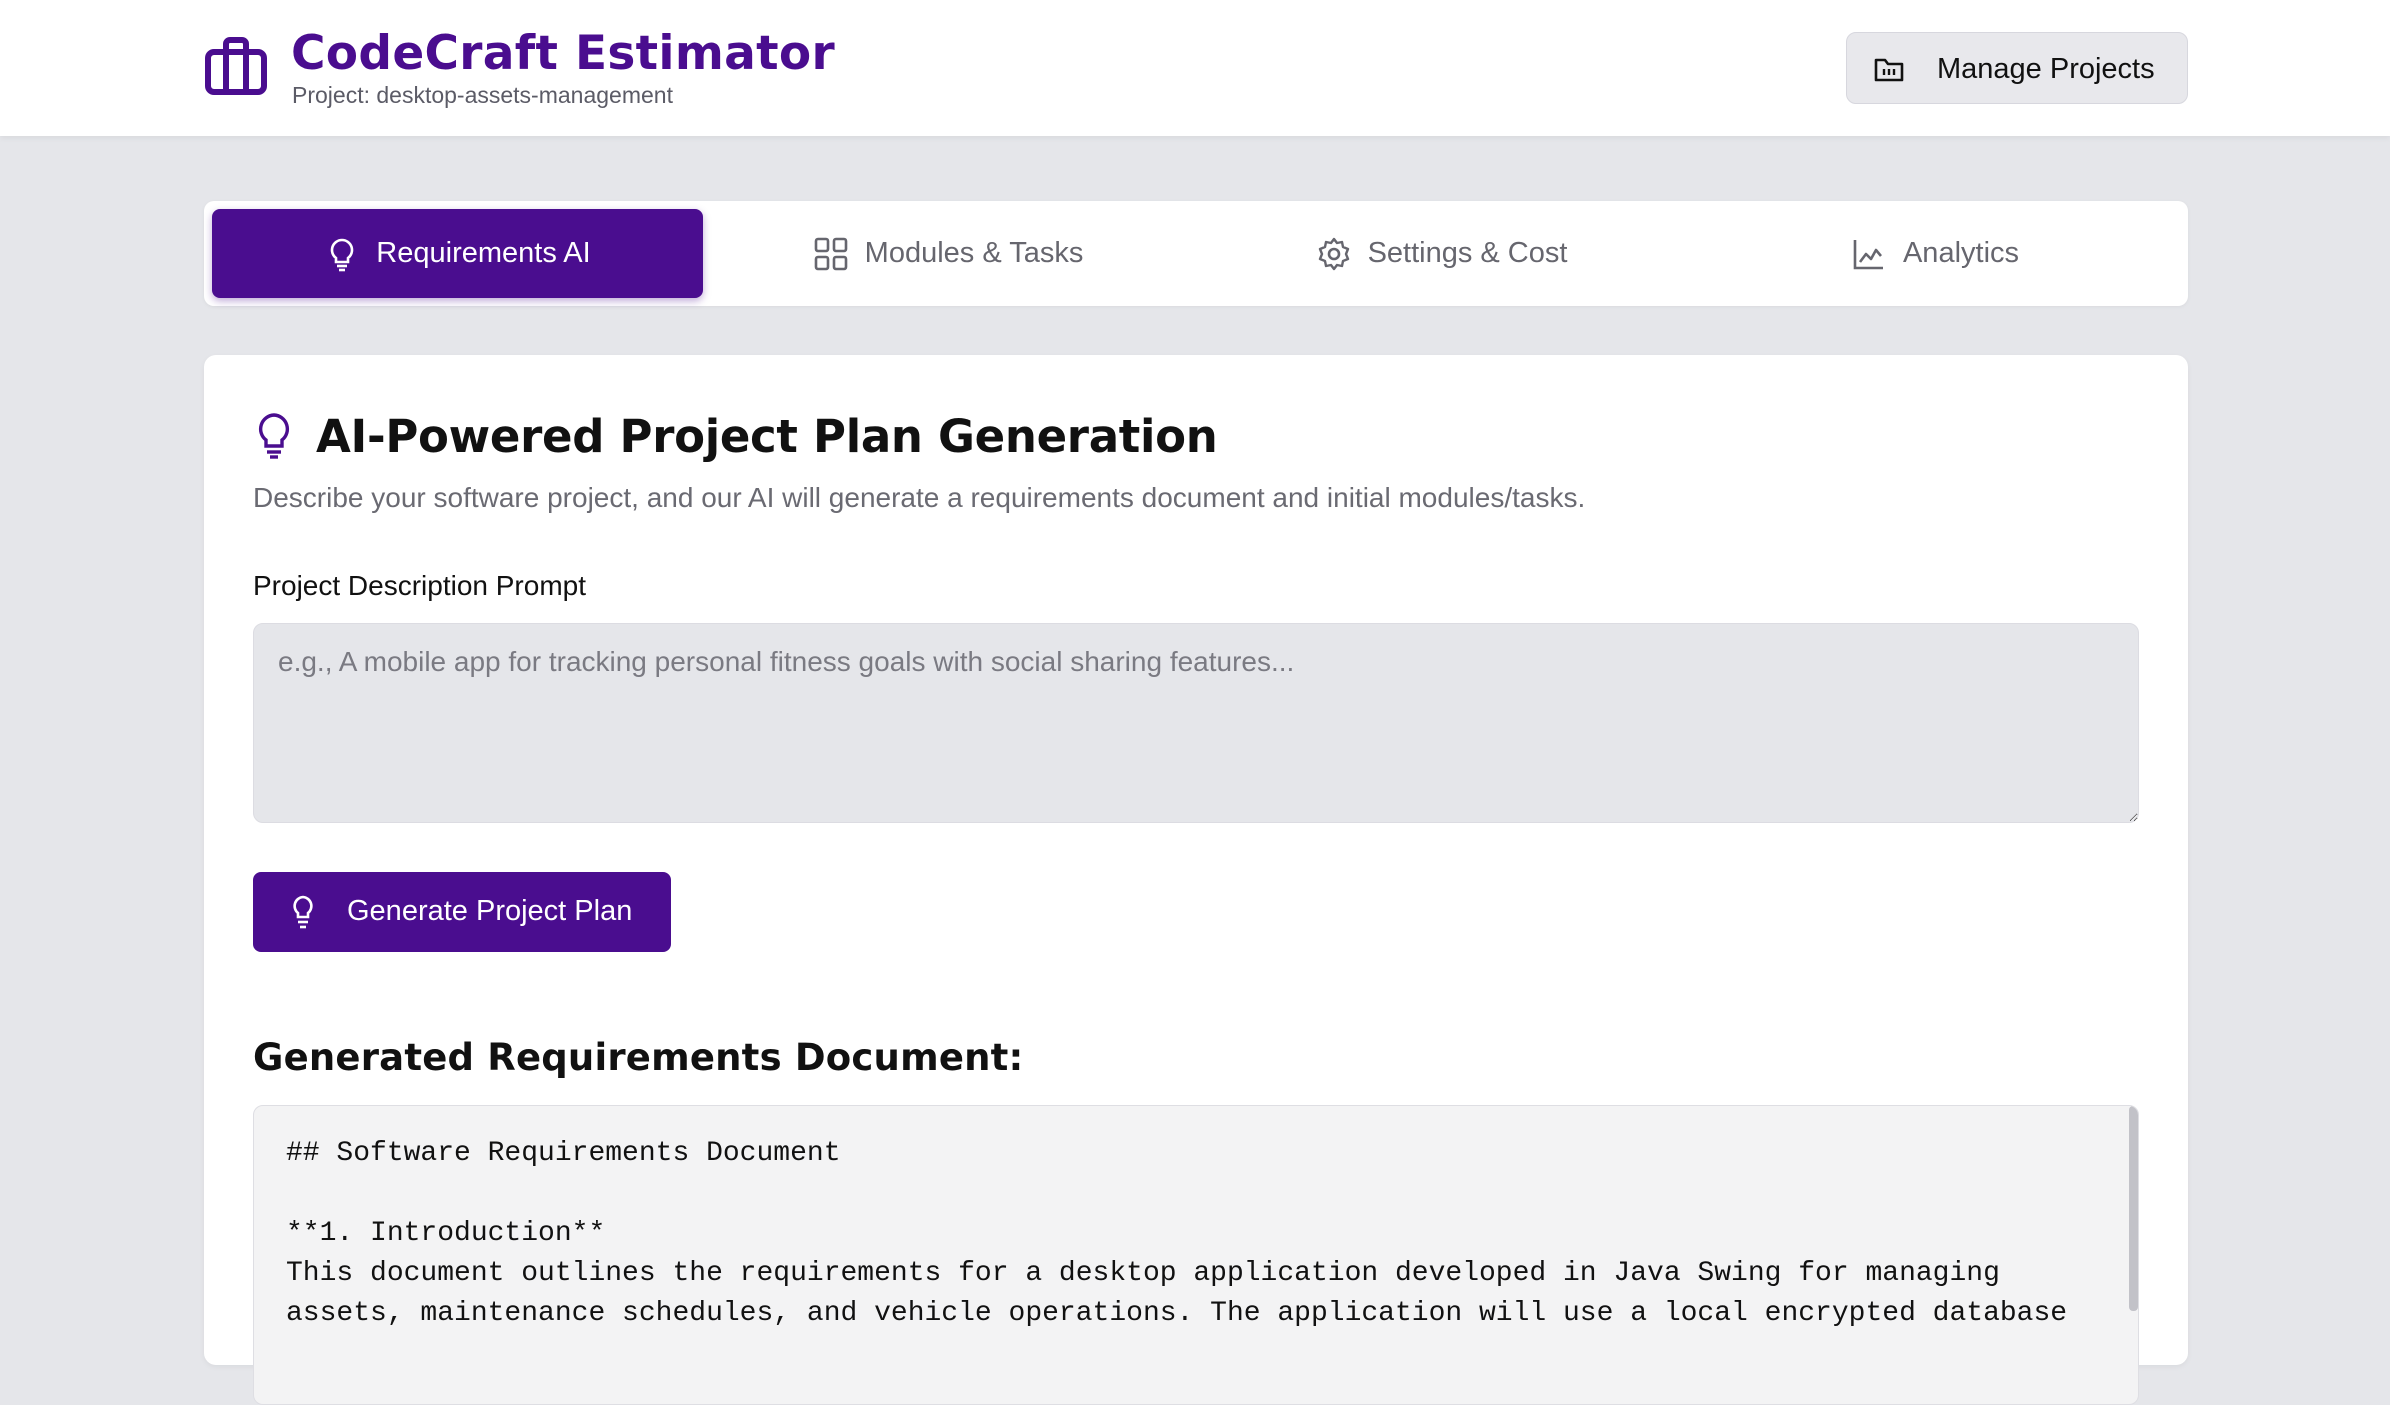  I want to click on tab-settings-cost: Settings & Cost, so click(1441, 253).